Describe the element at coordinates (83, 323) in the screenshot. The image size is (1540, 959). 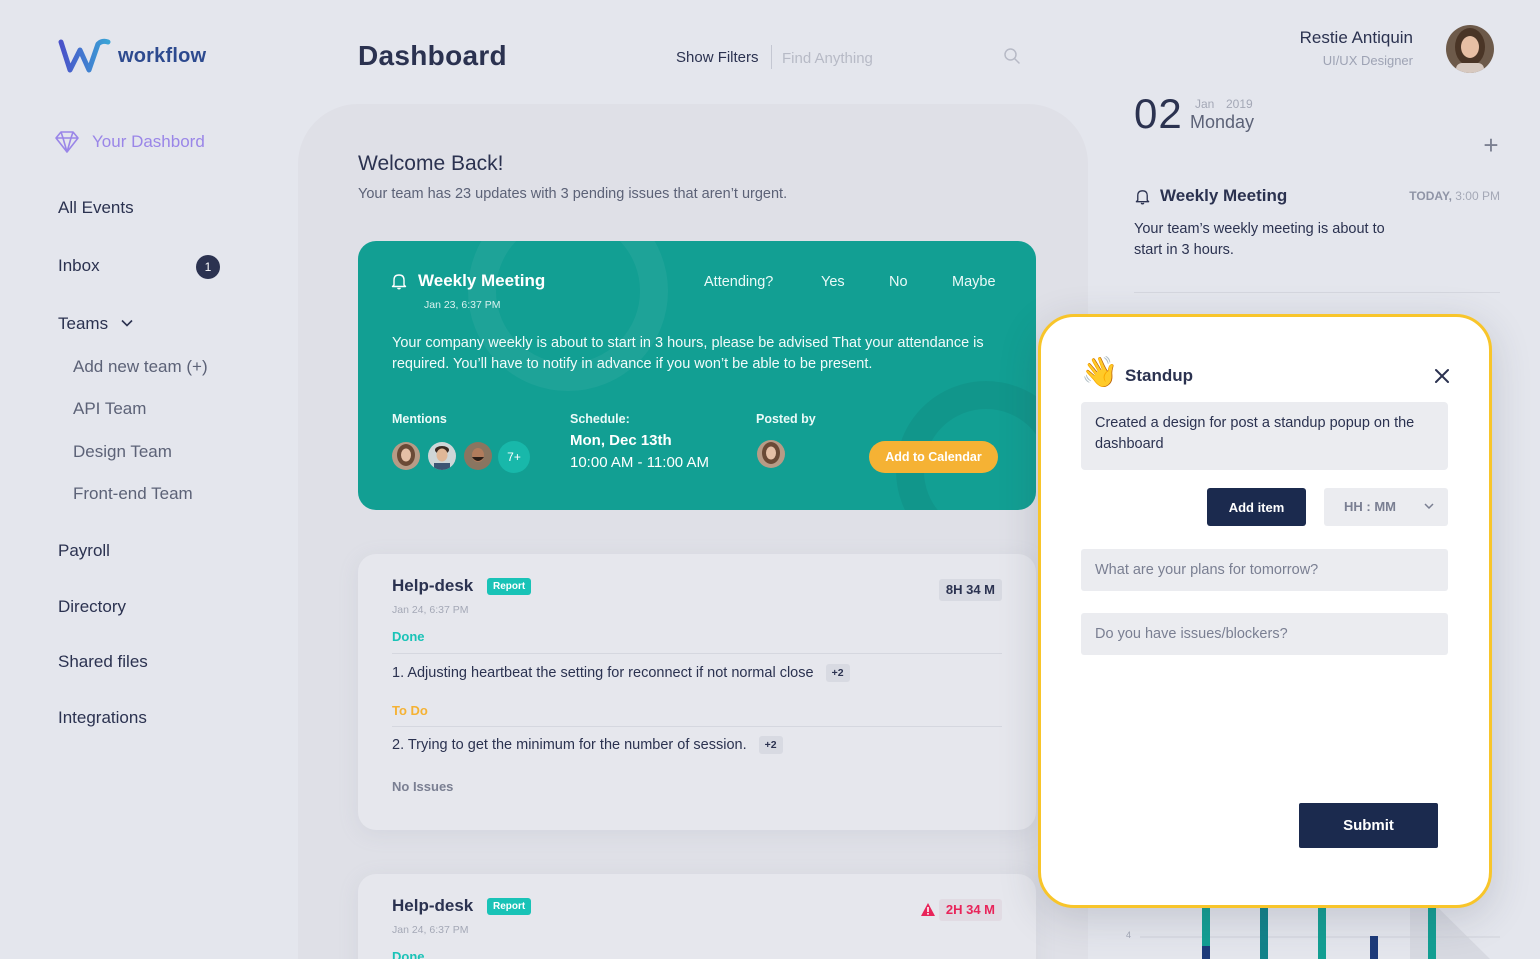
I see `sidebar-item-label: Teams` at that location.